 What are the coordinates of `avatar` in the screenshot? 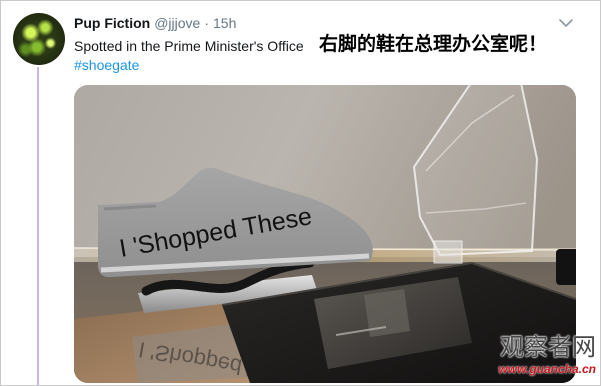 It's located at (39, 39).